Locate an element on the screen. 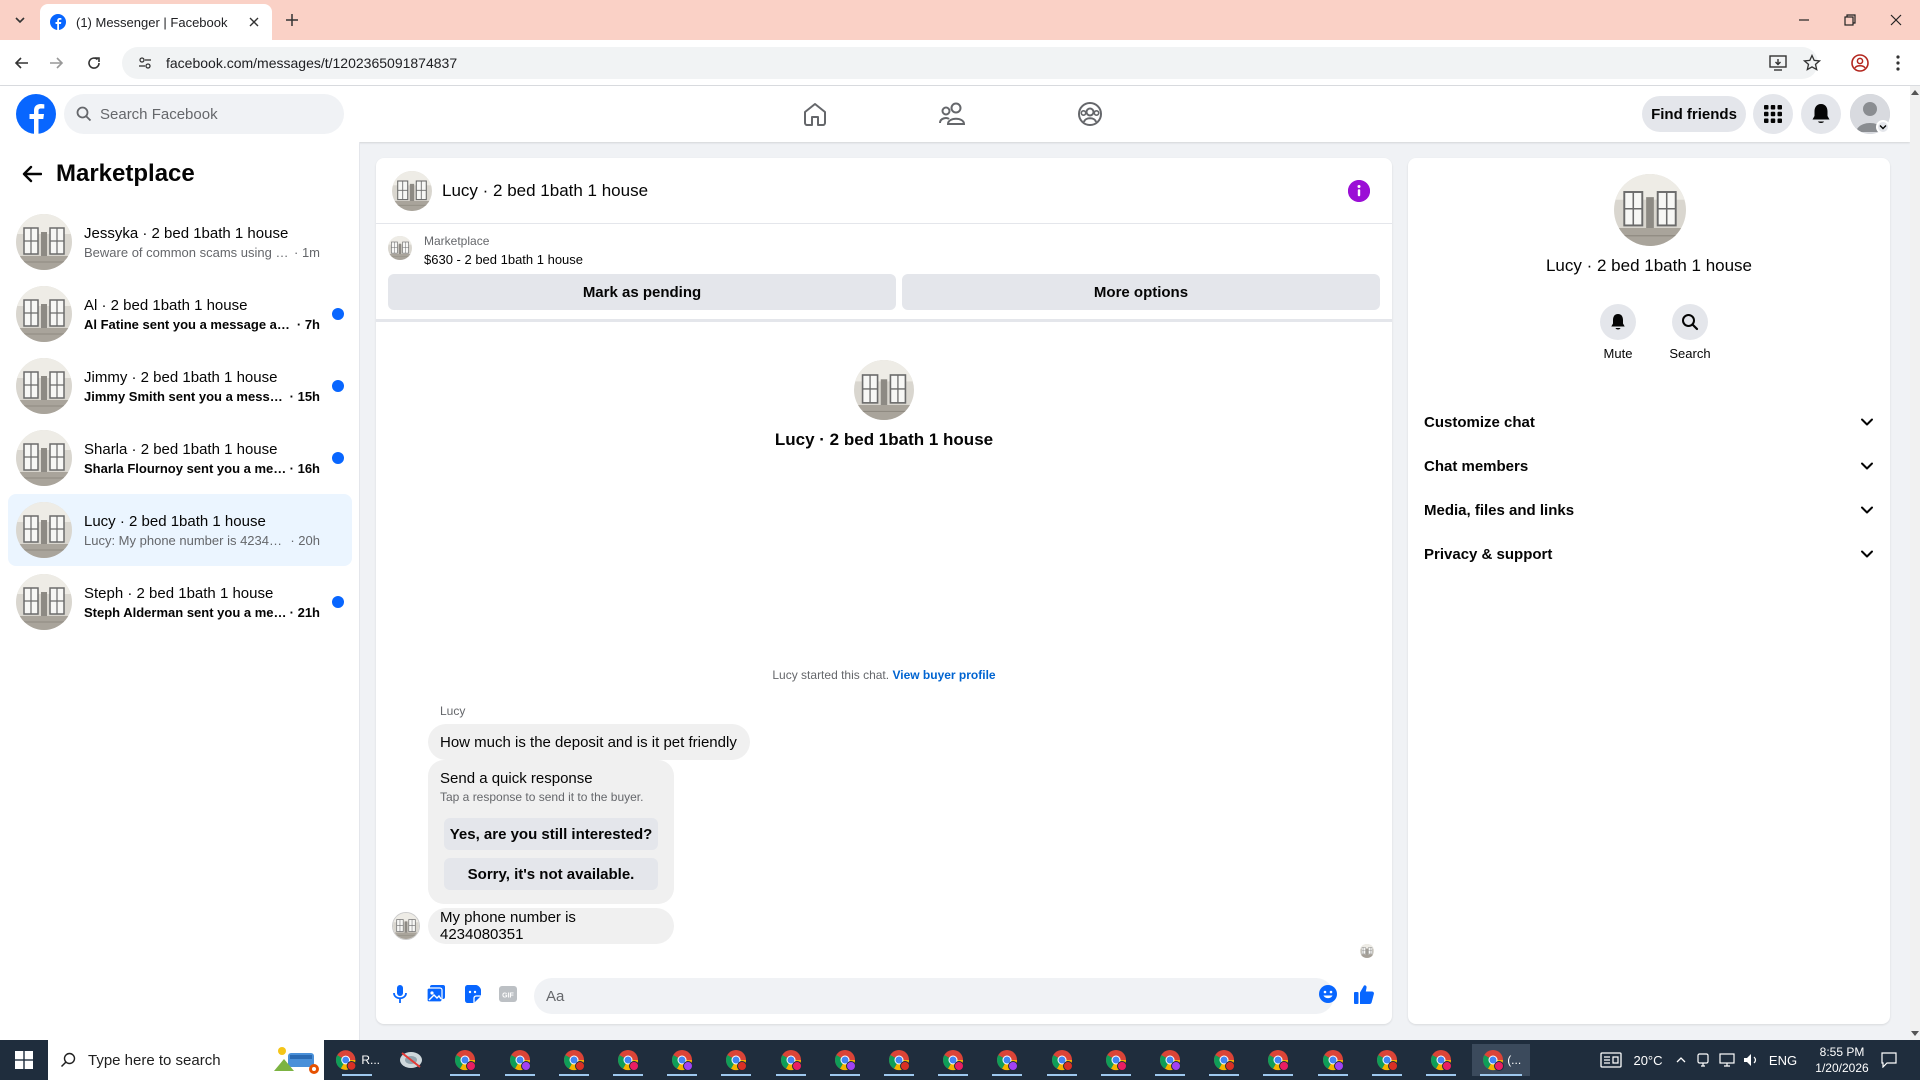  browser-tab-messenger: (1) Messenger | Facebook is located at coordinates (156, 22).